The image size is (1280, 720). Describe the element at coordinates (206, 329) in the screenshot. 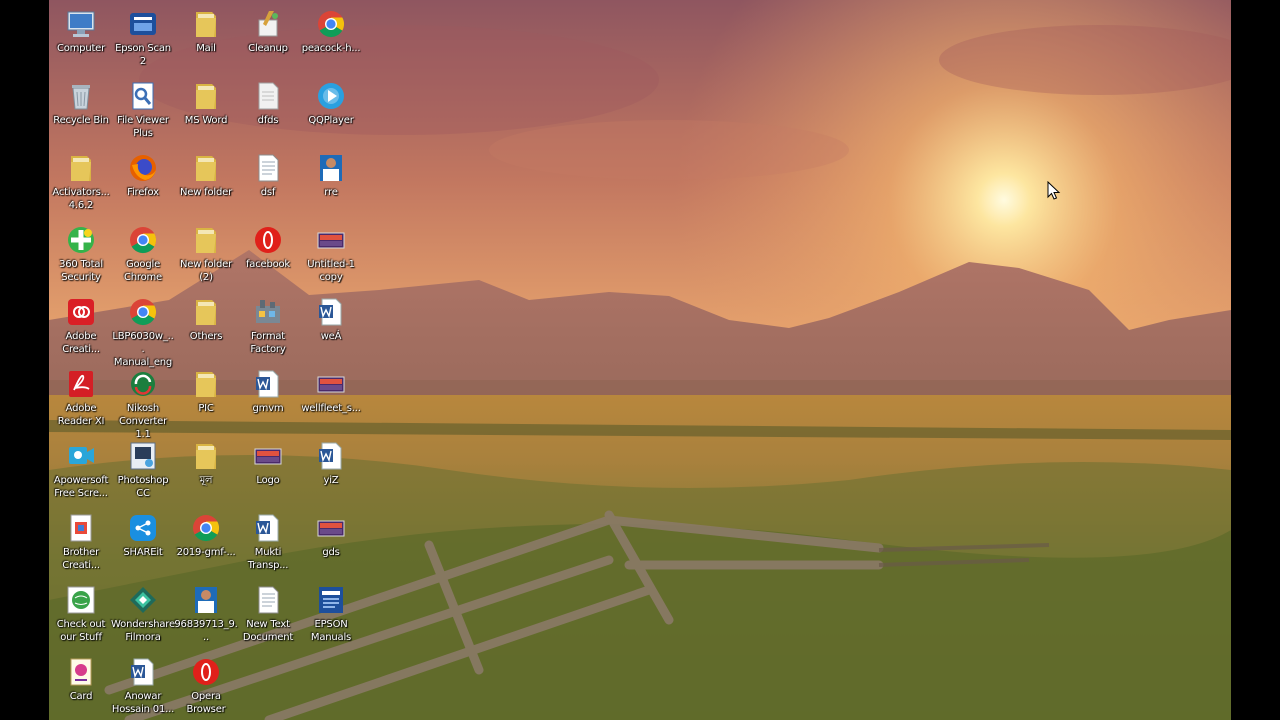

I see `desktop-shortcut: Others` at that location.